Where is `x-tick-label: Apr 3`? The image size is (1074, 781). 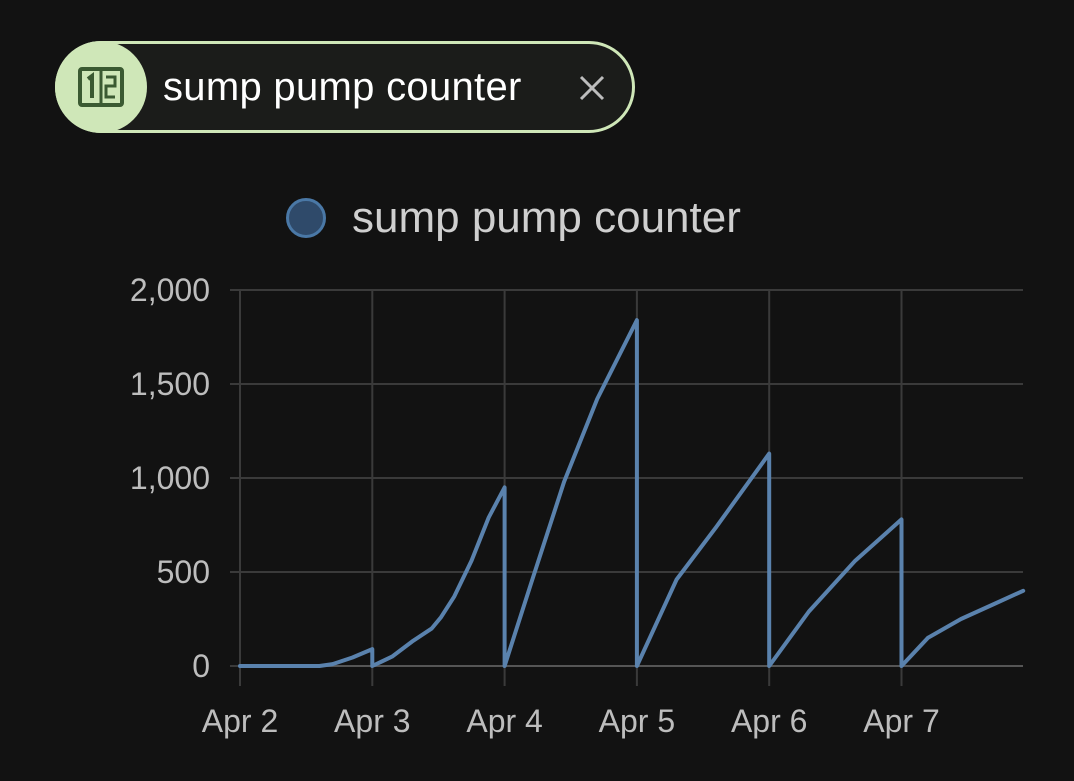 x-tick-label: Apr 3 is located at coordinates (372, 721).